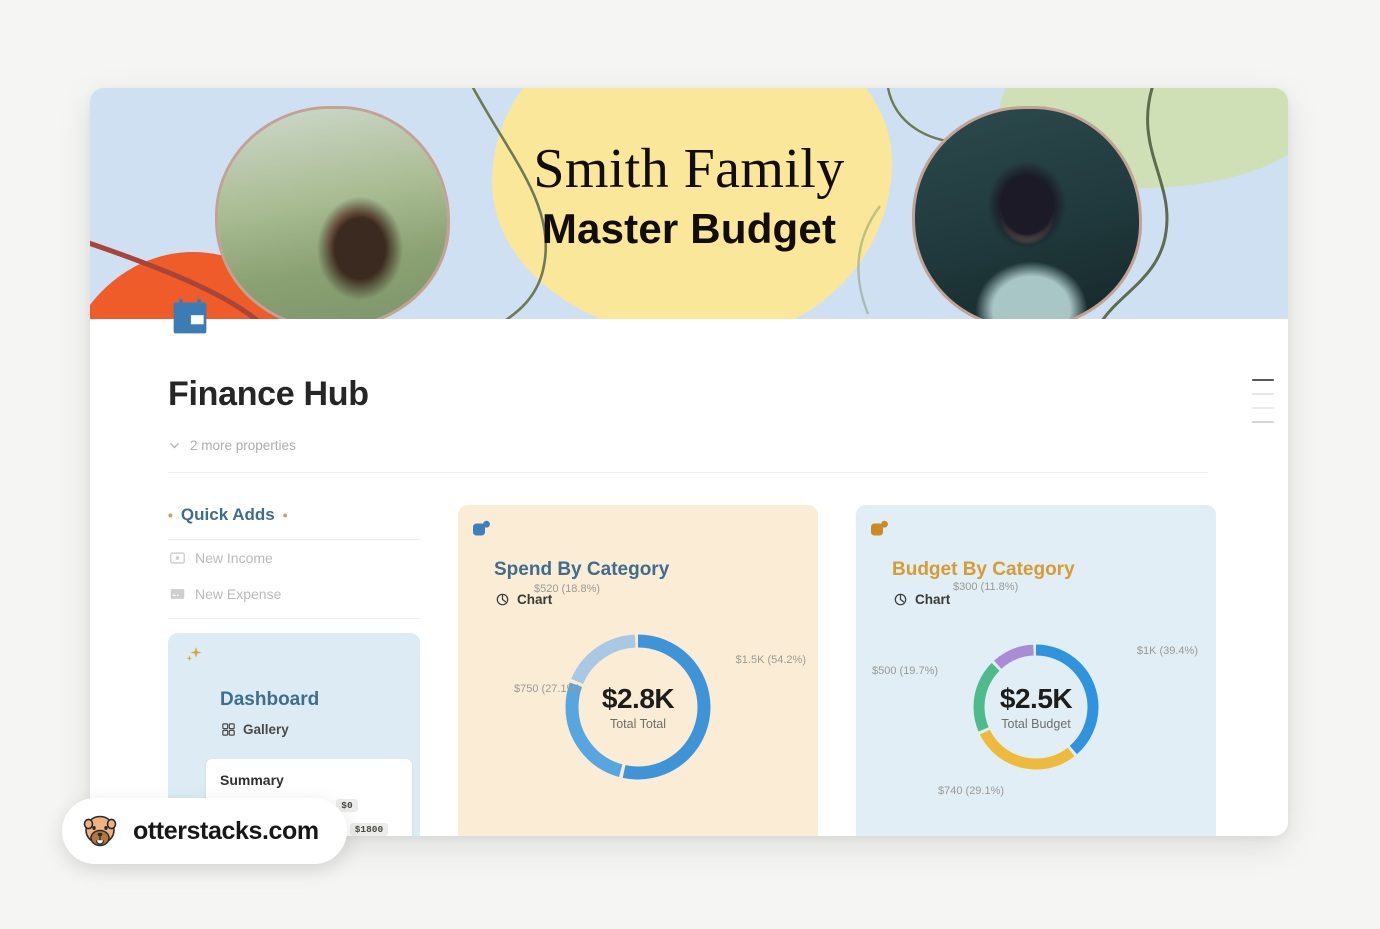  I want to click on page-title: Finance Hub, so click(268, 394).